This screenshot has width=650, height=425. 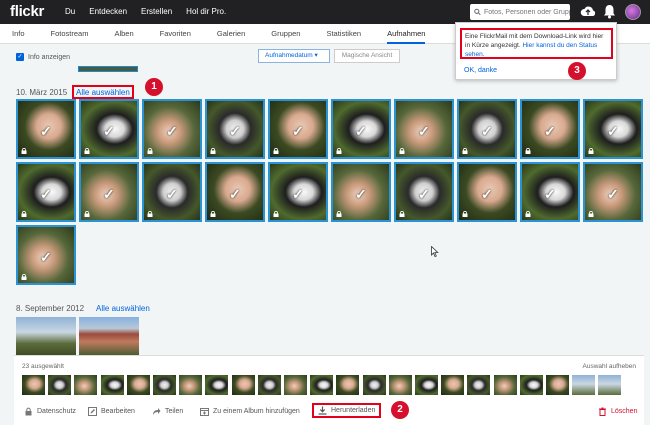 I want to click on tab-gruppen: Gruppen, so click(x=285, y=34).